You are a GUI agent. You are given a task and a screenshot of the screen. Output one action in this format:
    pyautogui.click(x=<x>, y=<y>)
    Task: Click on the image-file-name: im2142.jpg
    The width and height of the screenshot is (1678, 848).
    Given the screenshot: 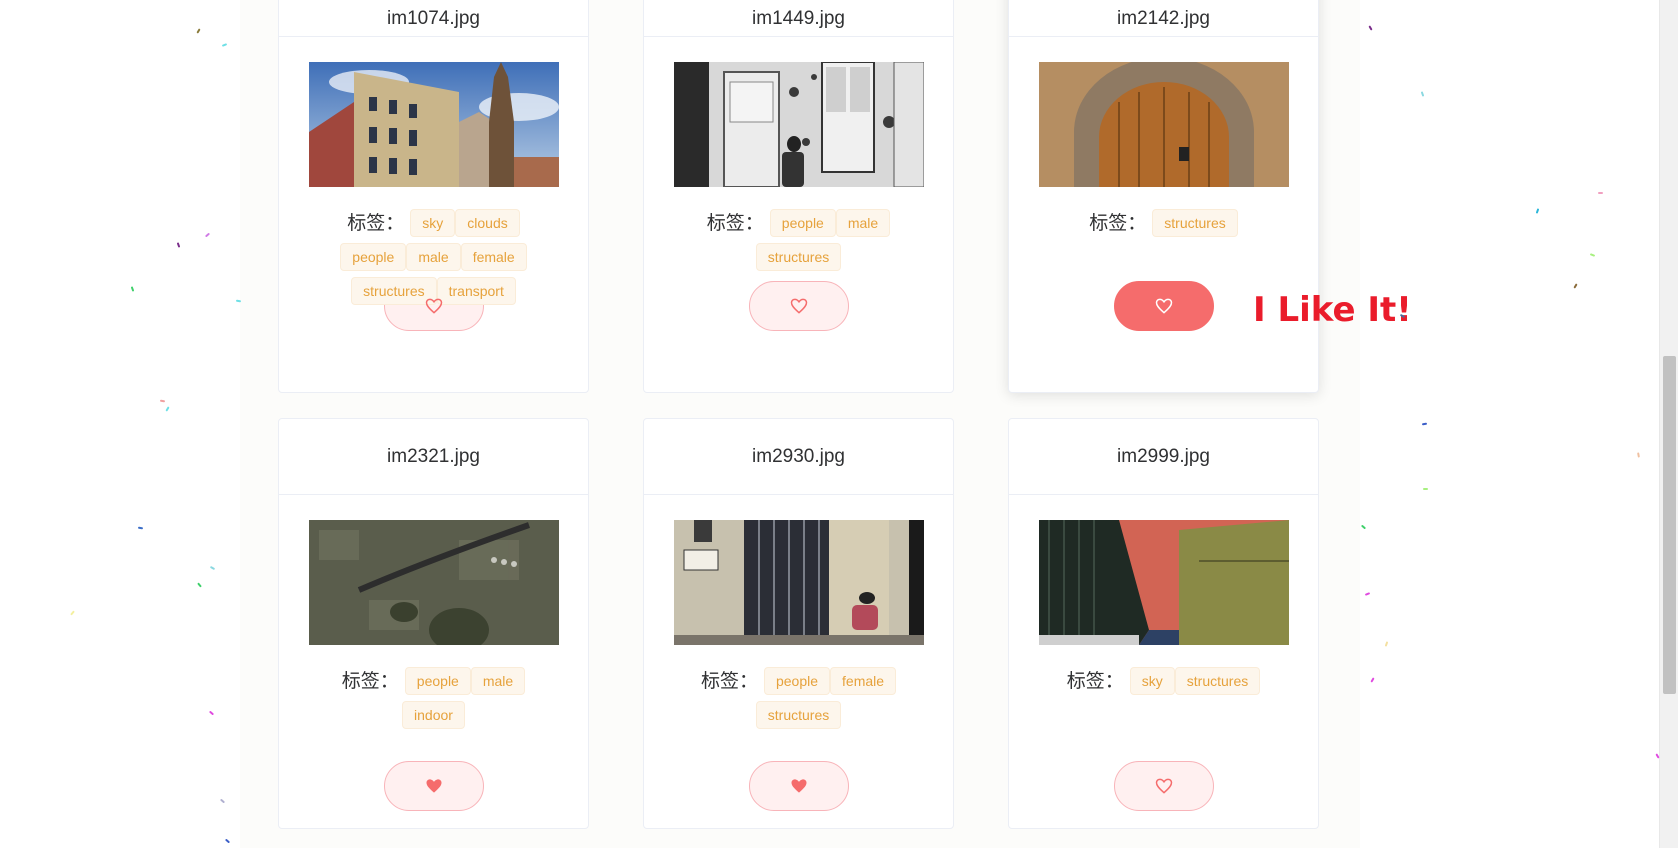 What is the action you would take?
    pyautogui.click(x=1163, y=18)
    